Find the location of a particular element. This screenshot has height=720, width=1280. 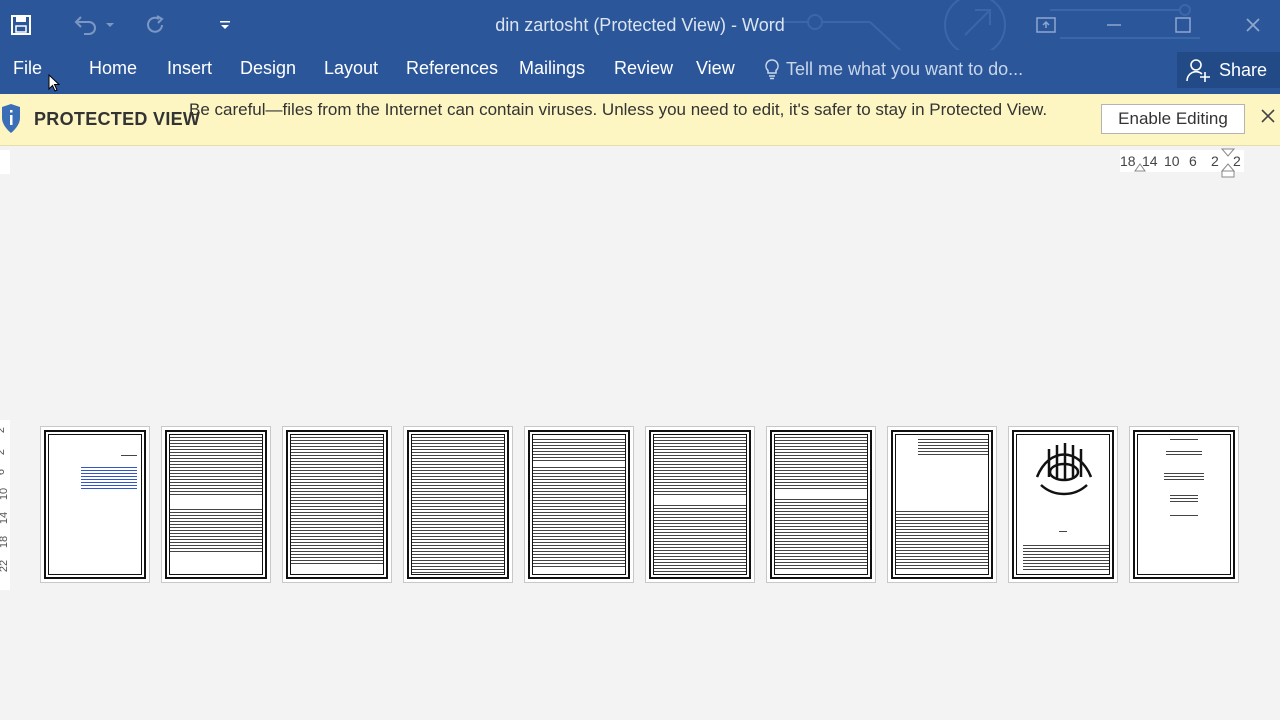

tab-references: References is located at coordinates (452, 68).